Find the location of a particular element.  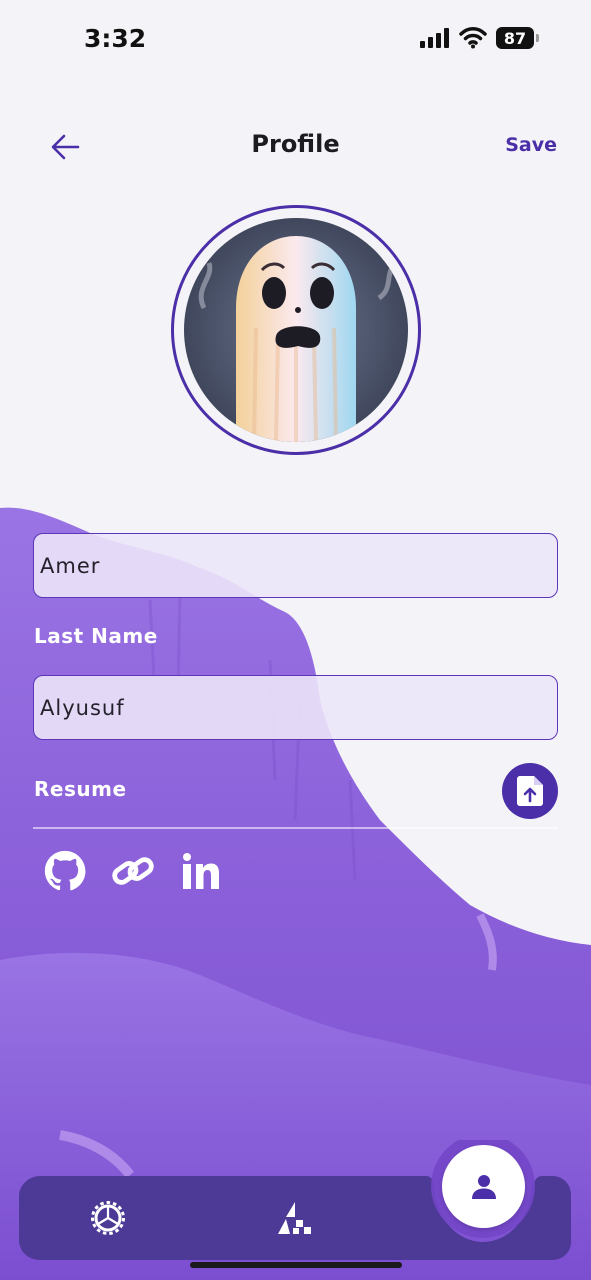

back-arrow-icon is located at coordinates (65, 147).